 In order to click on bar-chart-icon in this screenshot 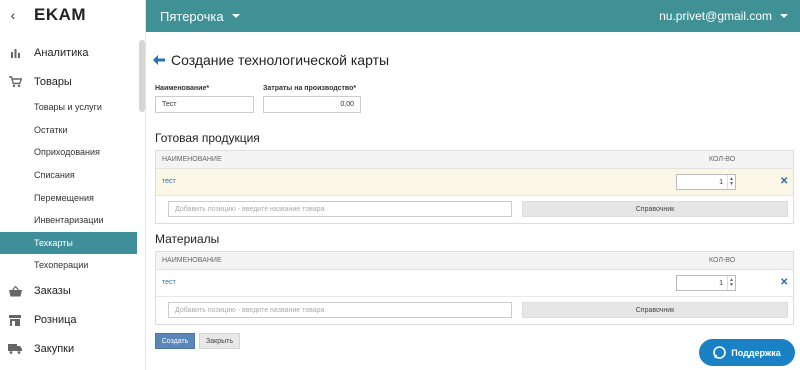, I will do `click(15, 53)`.